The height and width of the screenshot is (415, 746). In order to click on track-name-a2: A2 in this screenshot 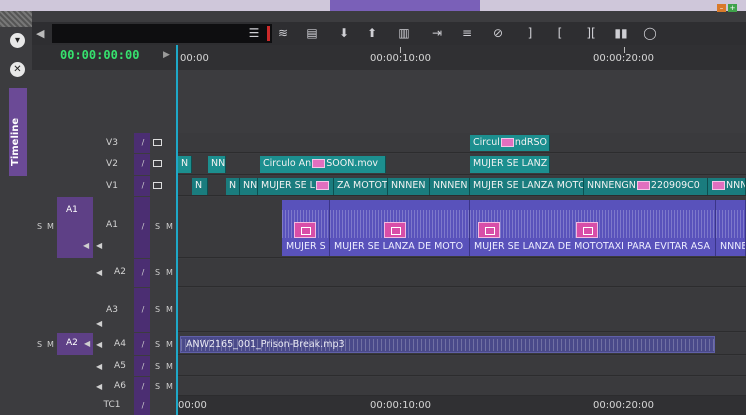, I will do `click(120, 272)`.